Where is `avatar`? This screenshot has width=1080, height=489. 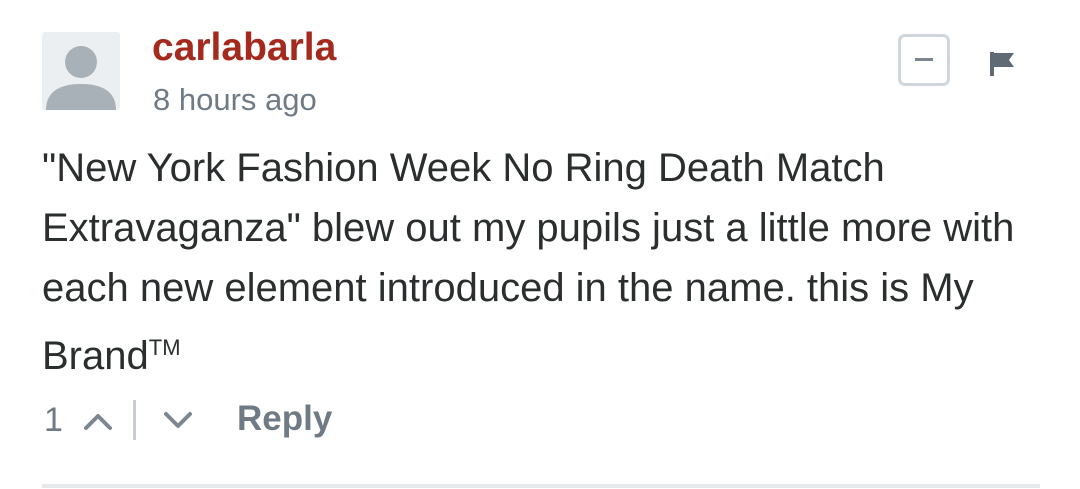 avatar is located at coordinates (81, 71).